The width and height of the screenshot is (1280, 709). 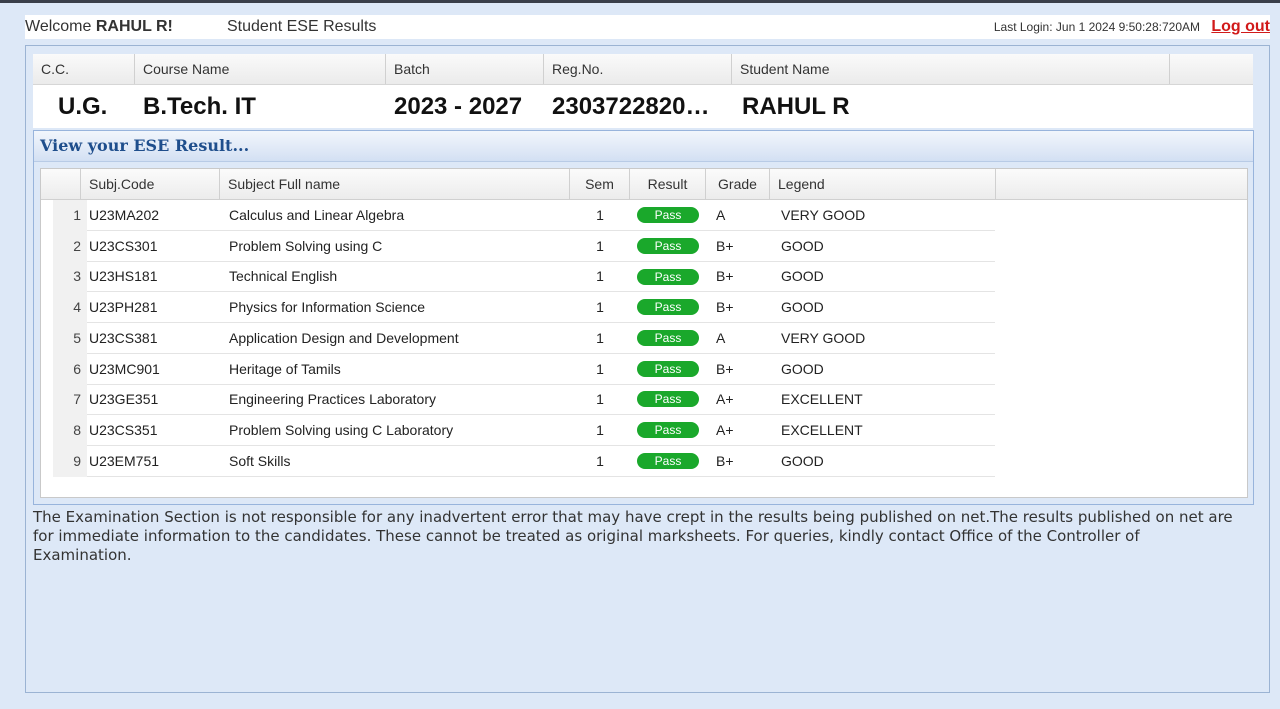 What do you see at coordinates (395, 184) in the screenshot?
I see `col-subject-name: Subject Full name` at bounding box center [395, 184].